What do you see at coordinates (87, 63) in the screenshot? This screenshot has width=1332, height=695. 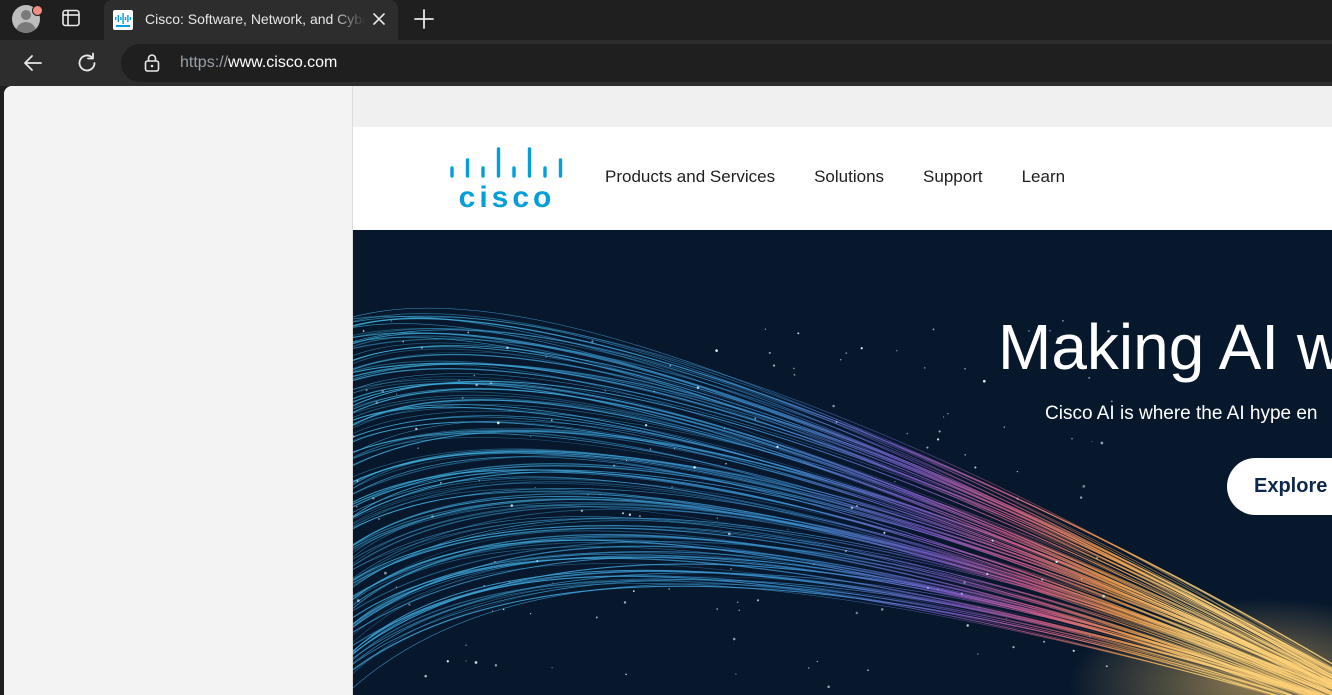 I see `reload-icon` at bounding box center [87, 63].